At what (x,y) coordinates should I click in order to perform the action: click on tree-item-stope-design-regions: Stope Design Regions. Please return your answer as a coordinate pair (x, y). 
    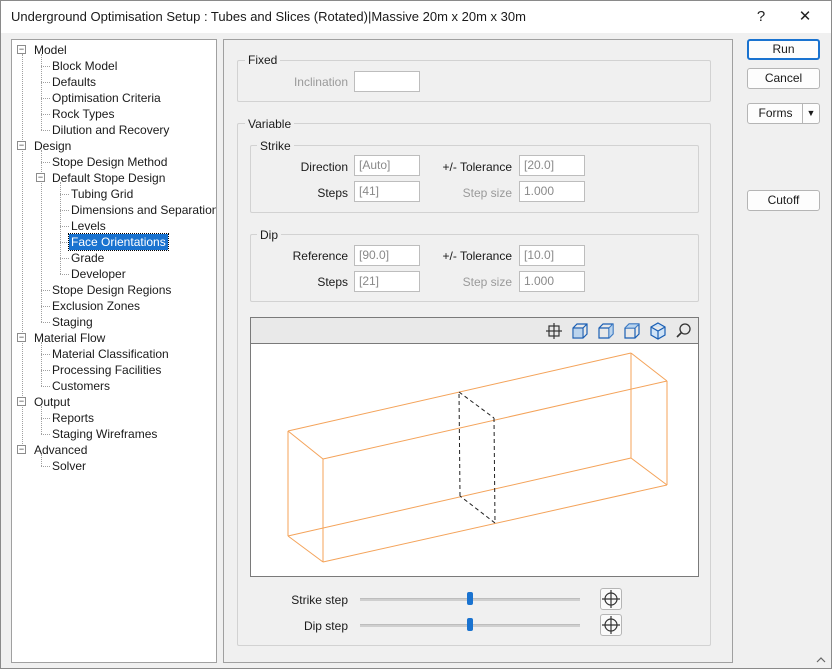
    Looking at the image, I should click on (111, 290).